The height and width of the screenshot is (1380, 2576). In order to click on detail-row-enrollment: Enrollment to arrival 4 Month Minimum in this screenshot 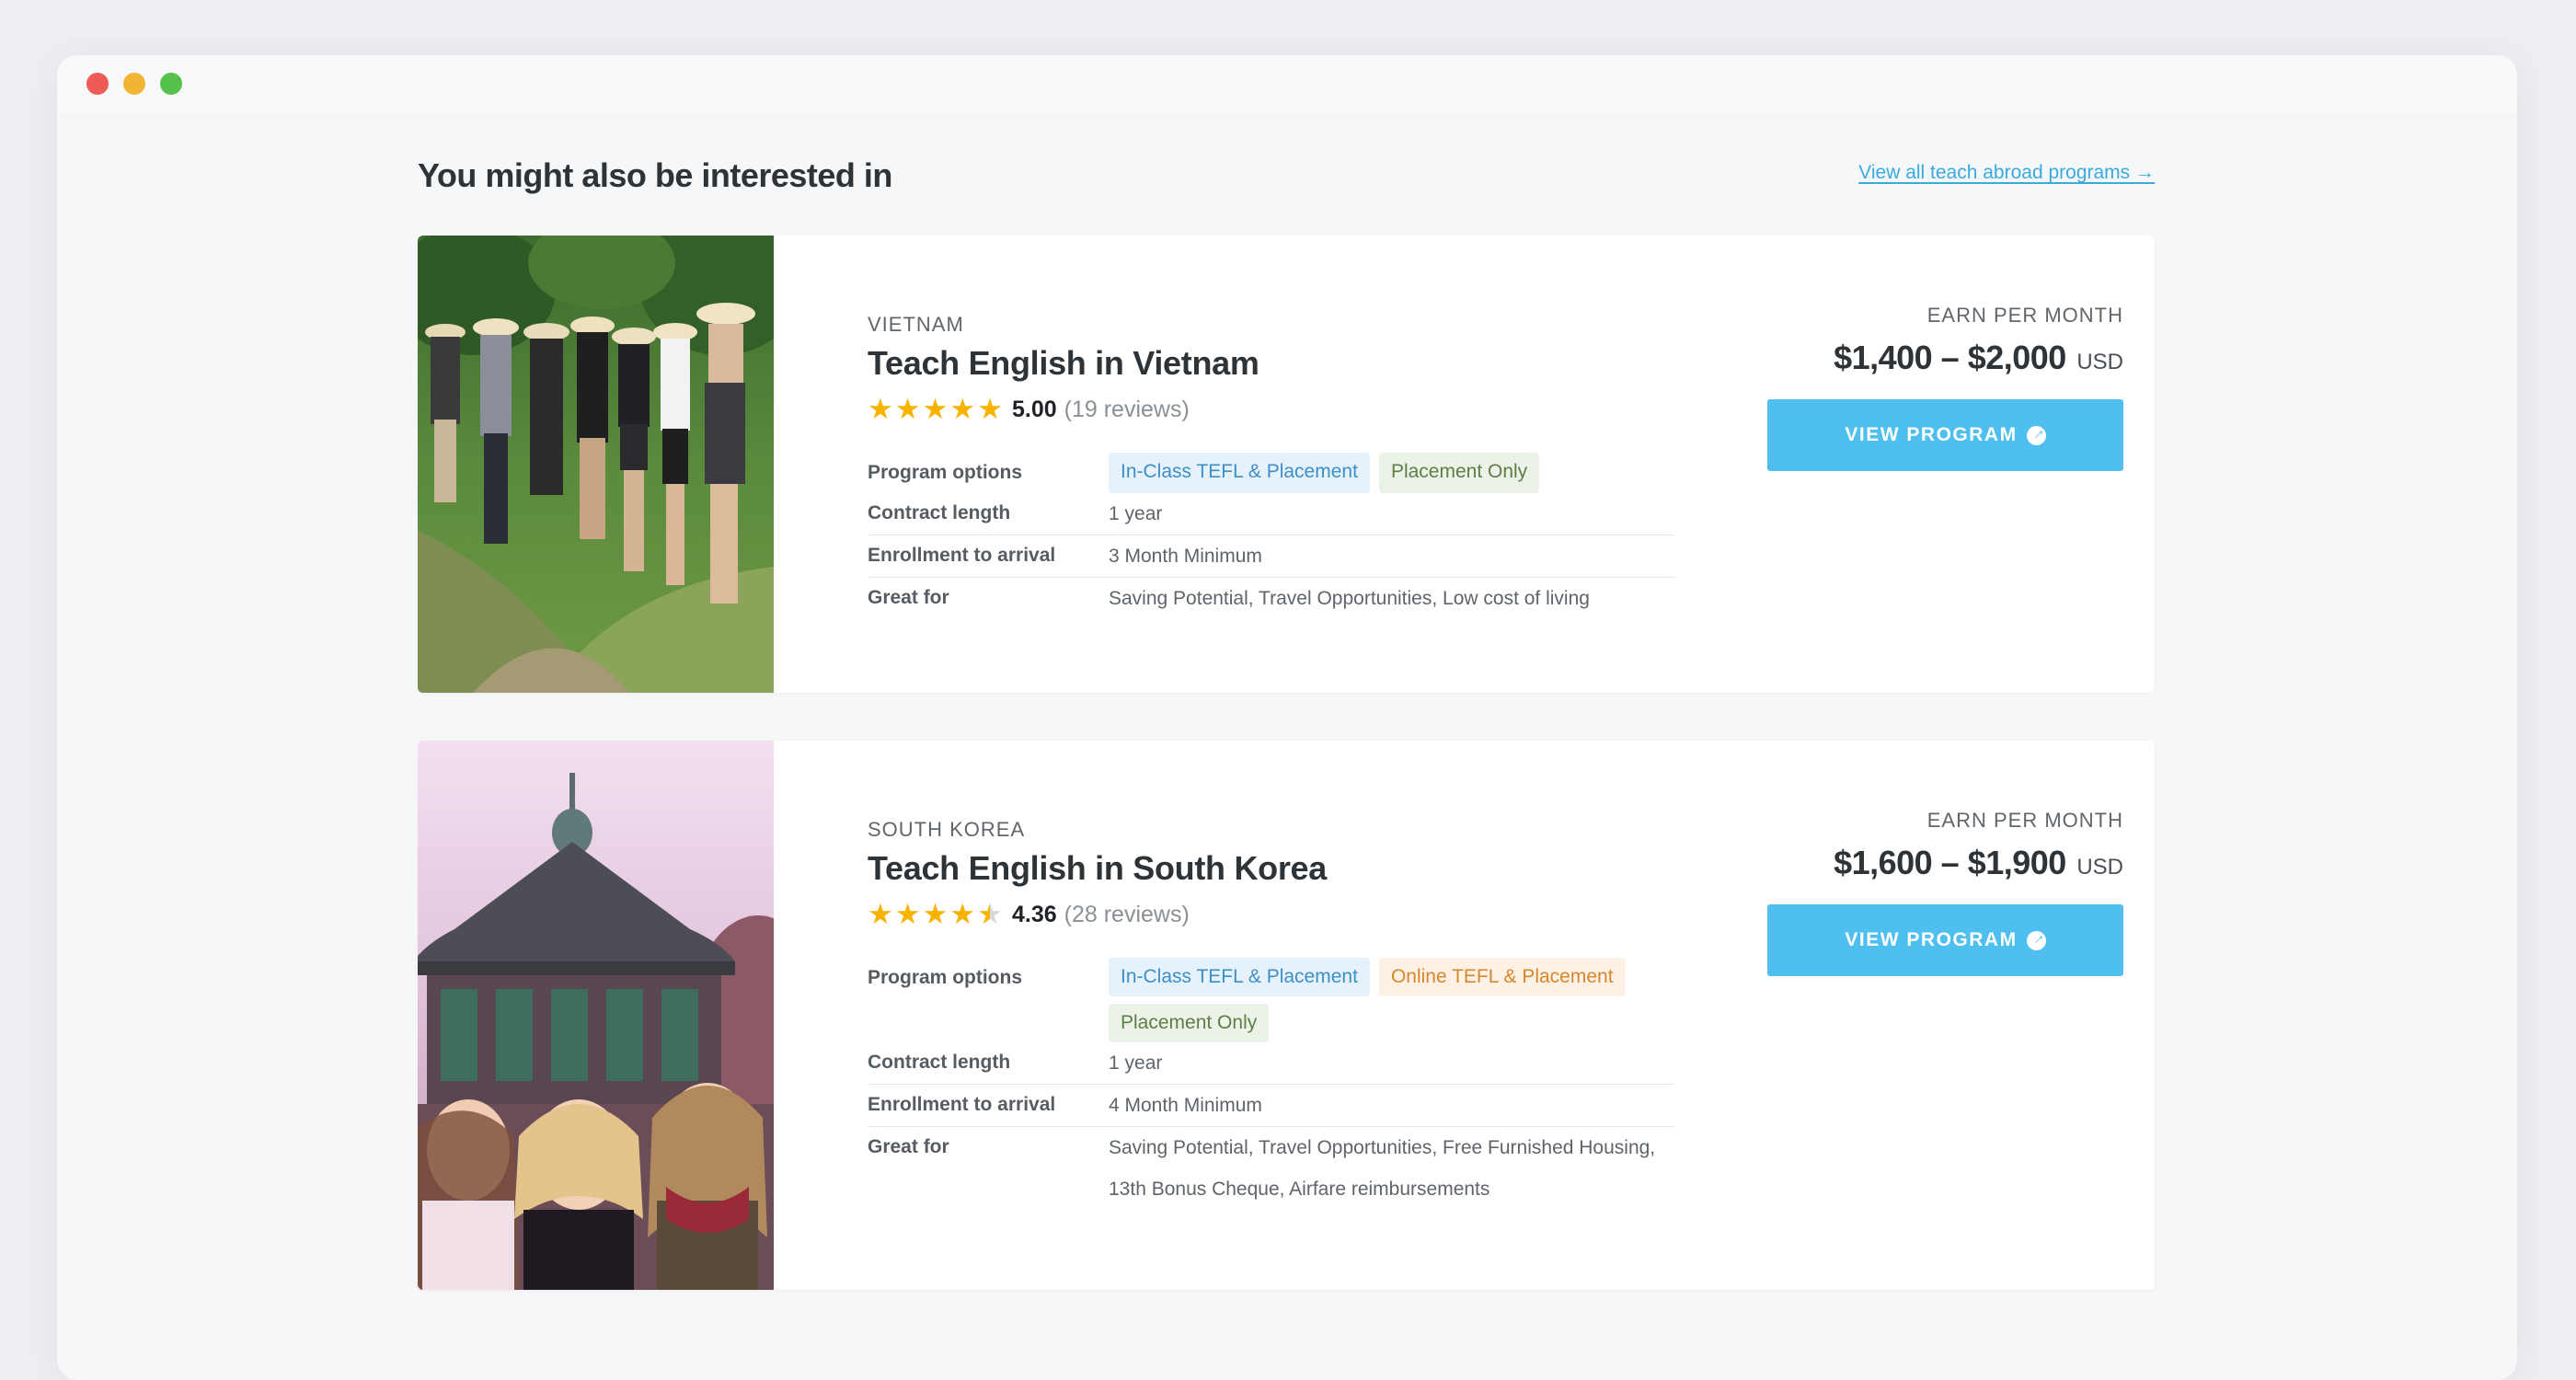, I will do `click(1271, 1106)`.